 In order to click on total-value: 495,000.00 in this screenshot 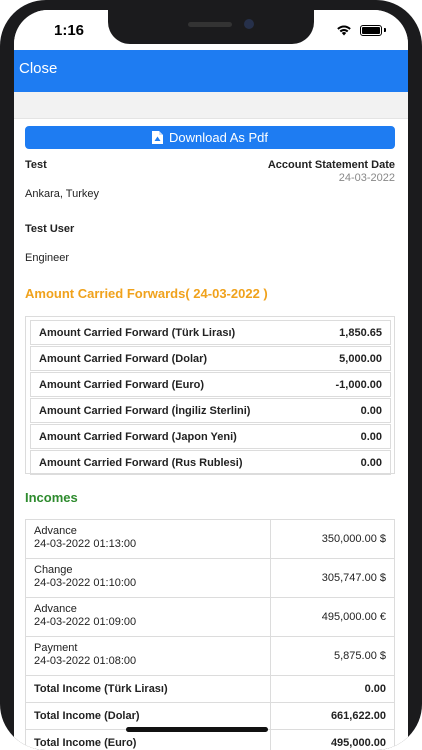, I will do `click(358, 743)`.